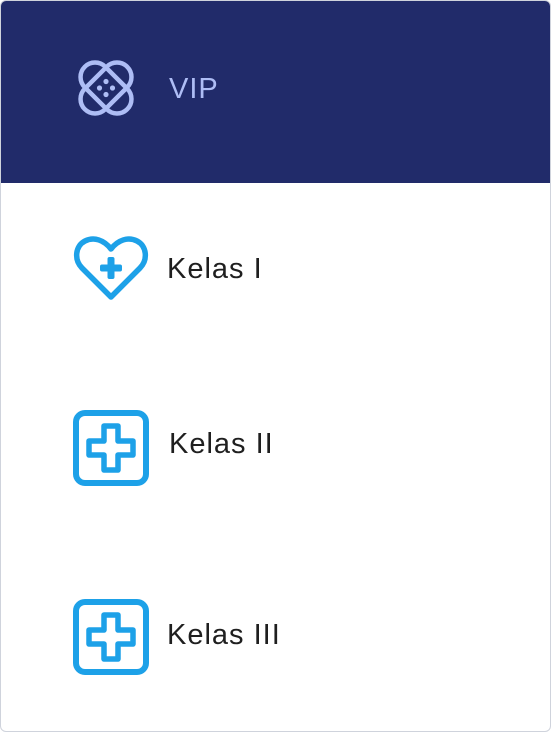  I want to click on heart-plus-icon, so click(111, 271).